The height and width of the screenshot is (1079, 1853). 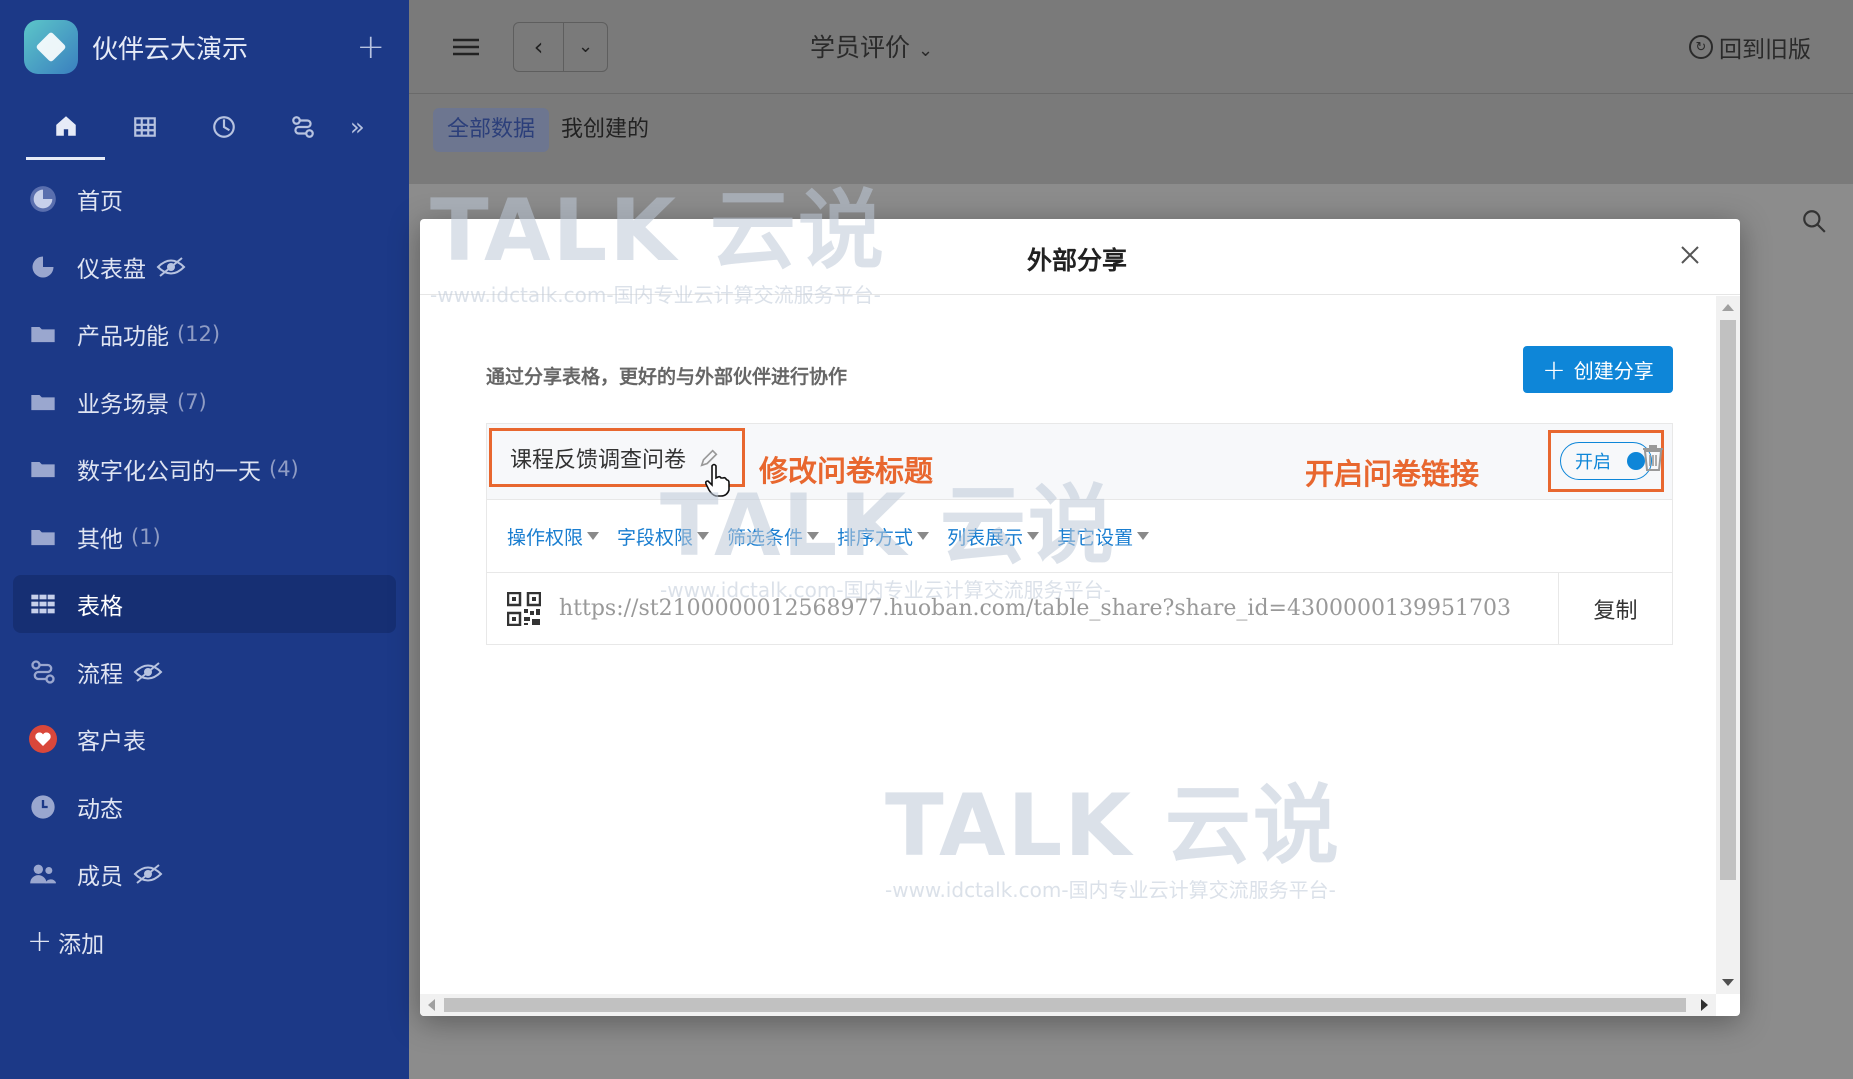 What do you see at coordinates (100, 674) in the screenshot?
I see `sidebar-item-label: 流程` at bounding box center [100, 674].